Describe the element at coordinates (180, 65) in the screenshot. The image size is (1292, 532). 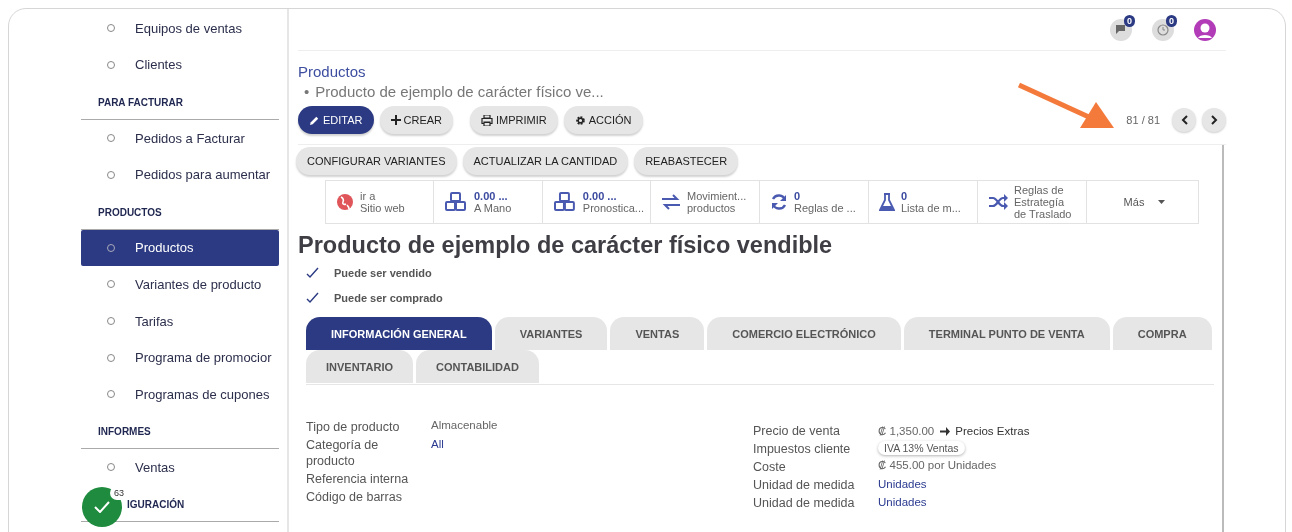
I see `sidebar-item: Clientes` at that location.